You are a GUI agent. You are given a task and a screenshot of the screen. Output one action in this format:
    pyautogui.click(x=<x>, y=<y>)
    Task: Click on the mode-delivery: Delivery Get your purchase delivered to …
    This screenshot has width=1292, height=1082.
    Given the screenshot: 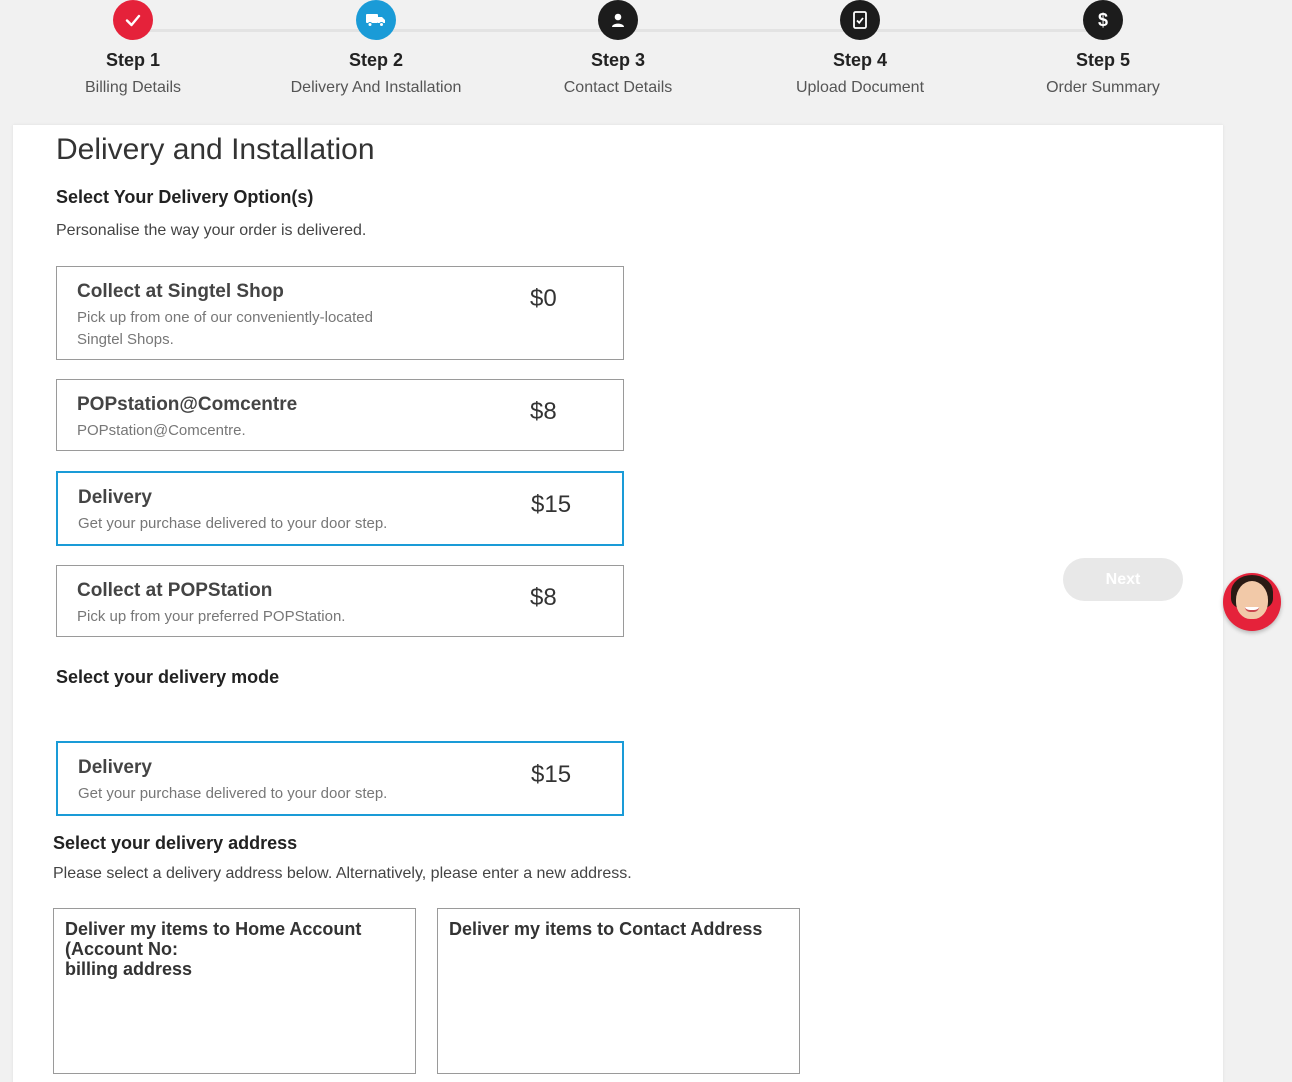 What is the action you would take?
    pyautogui.click(x=340, y=778)
    